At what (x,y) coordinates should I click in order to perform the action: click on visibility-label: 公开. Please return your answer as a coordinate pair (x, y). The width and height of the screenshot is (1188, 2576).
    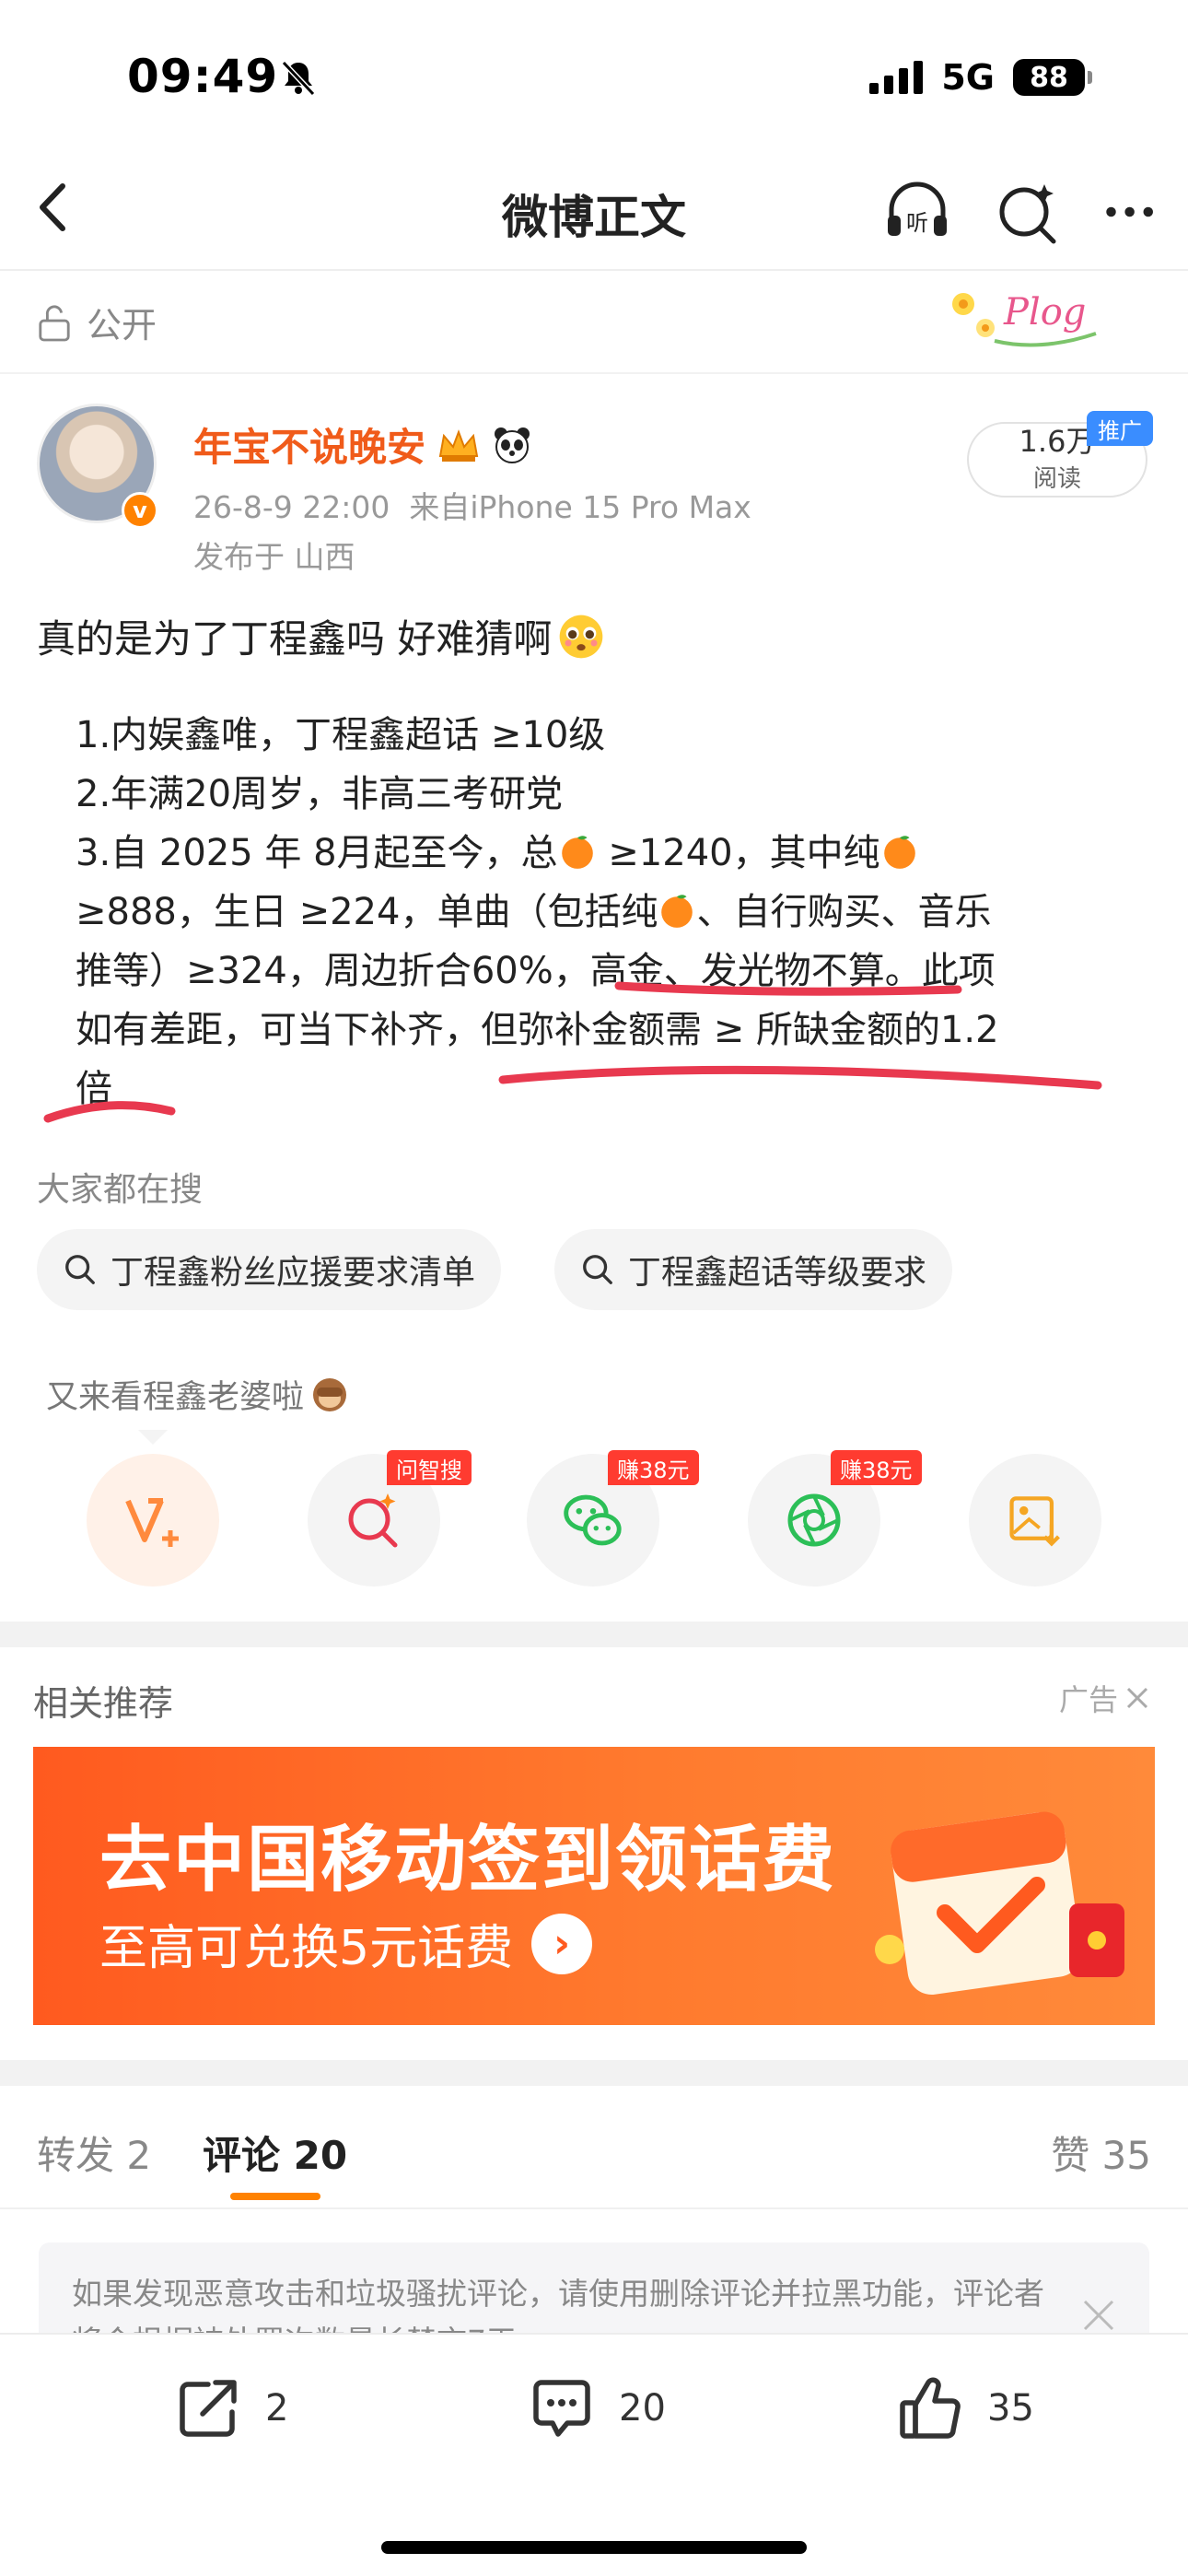
    Looking at the image, I should click on (122, 325).